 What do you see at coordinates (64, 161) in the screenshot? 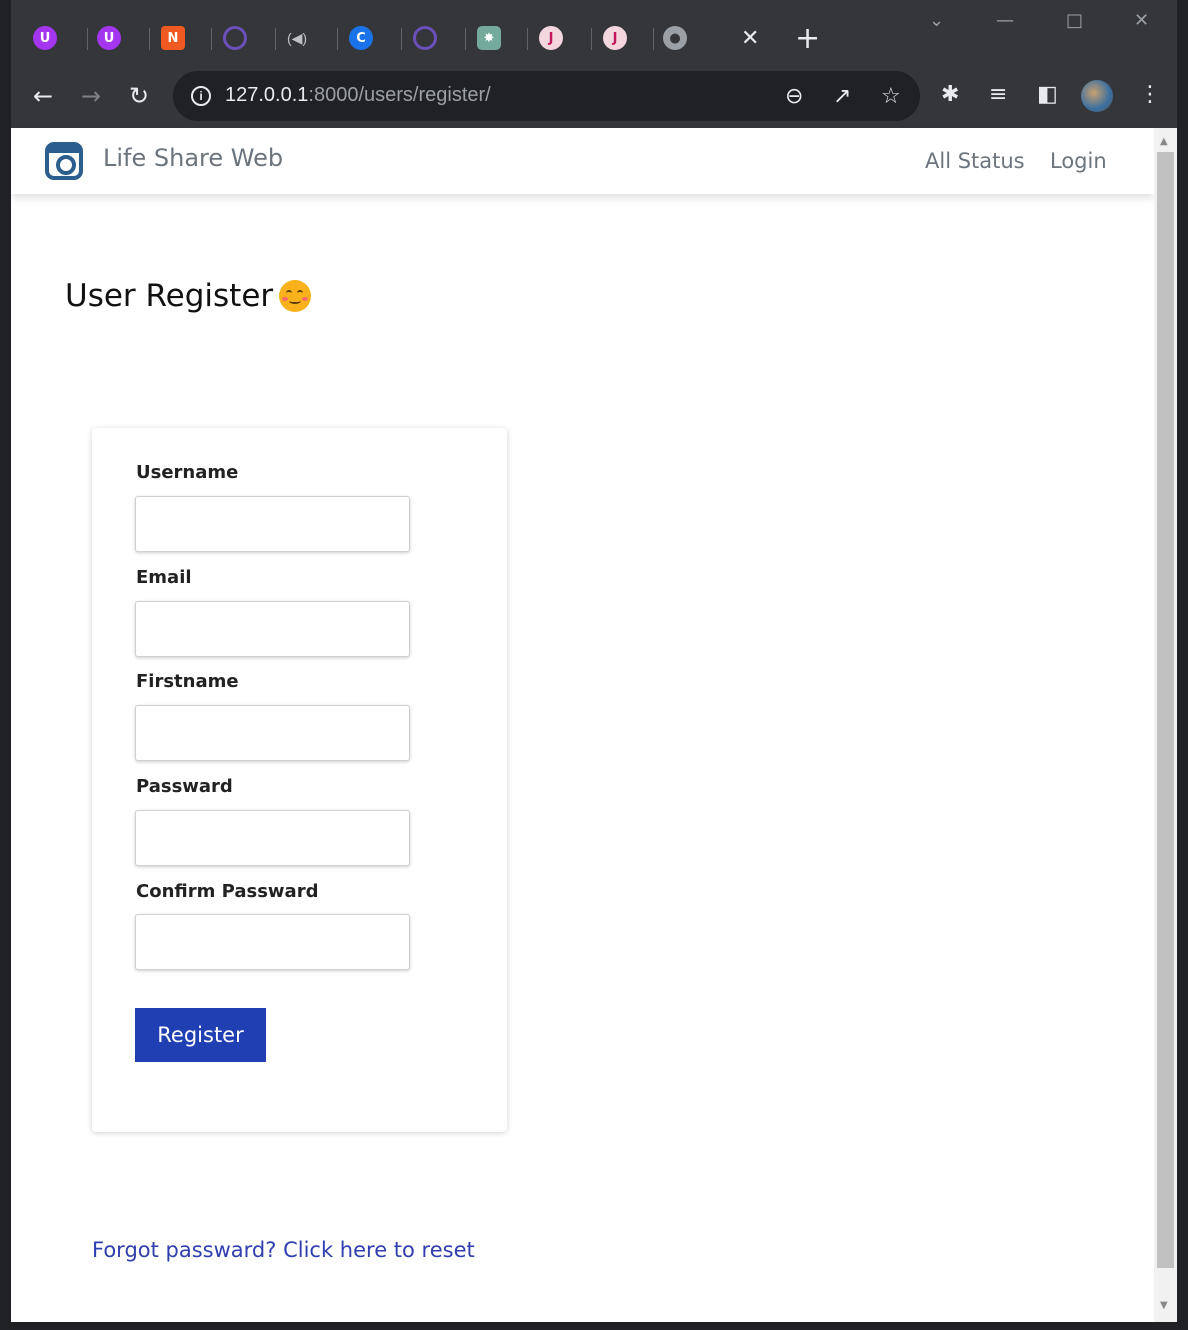
I see `instagram-logo-icon` at bounding box center [64, 161].